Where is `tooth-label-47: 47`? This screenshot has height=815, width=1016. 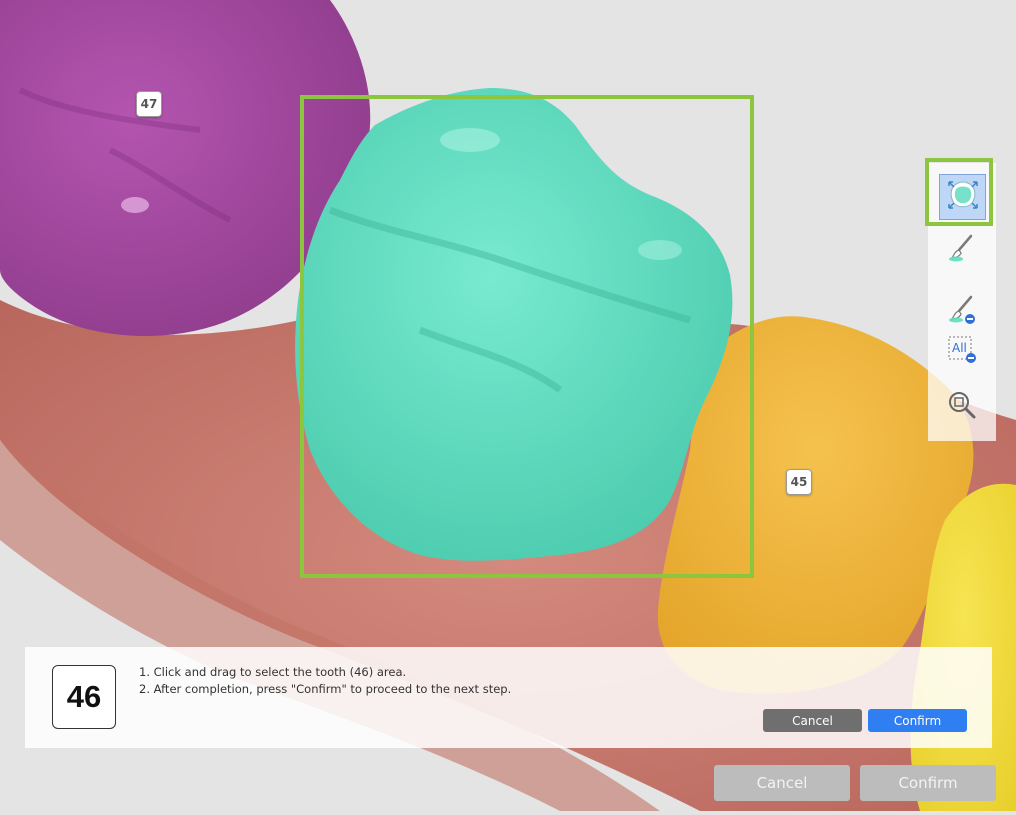
tooth-label-47: 47 is located at coordinates (149, 104).